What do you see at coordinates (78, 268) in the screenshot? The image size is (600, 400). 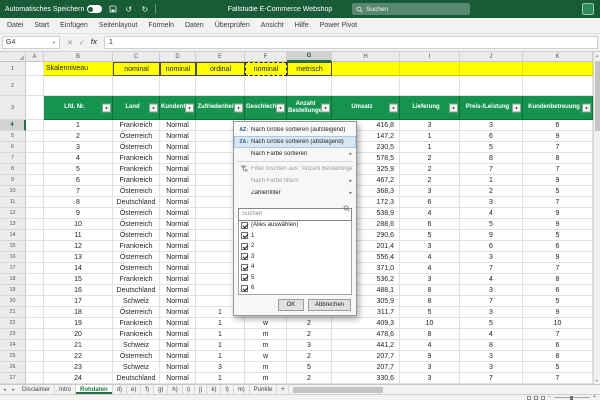 I see `cell-B17: 14` at bounding box center [78, 268].